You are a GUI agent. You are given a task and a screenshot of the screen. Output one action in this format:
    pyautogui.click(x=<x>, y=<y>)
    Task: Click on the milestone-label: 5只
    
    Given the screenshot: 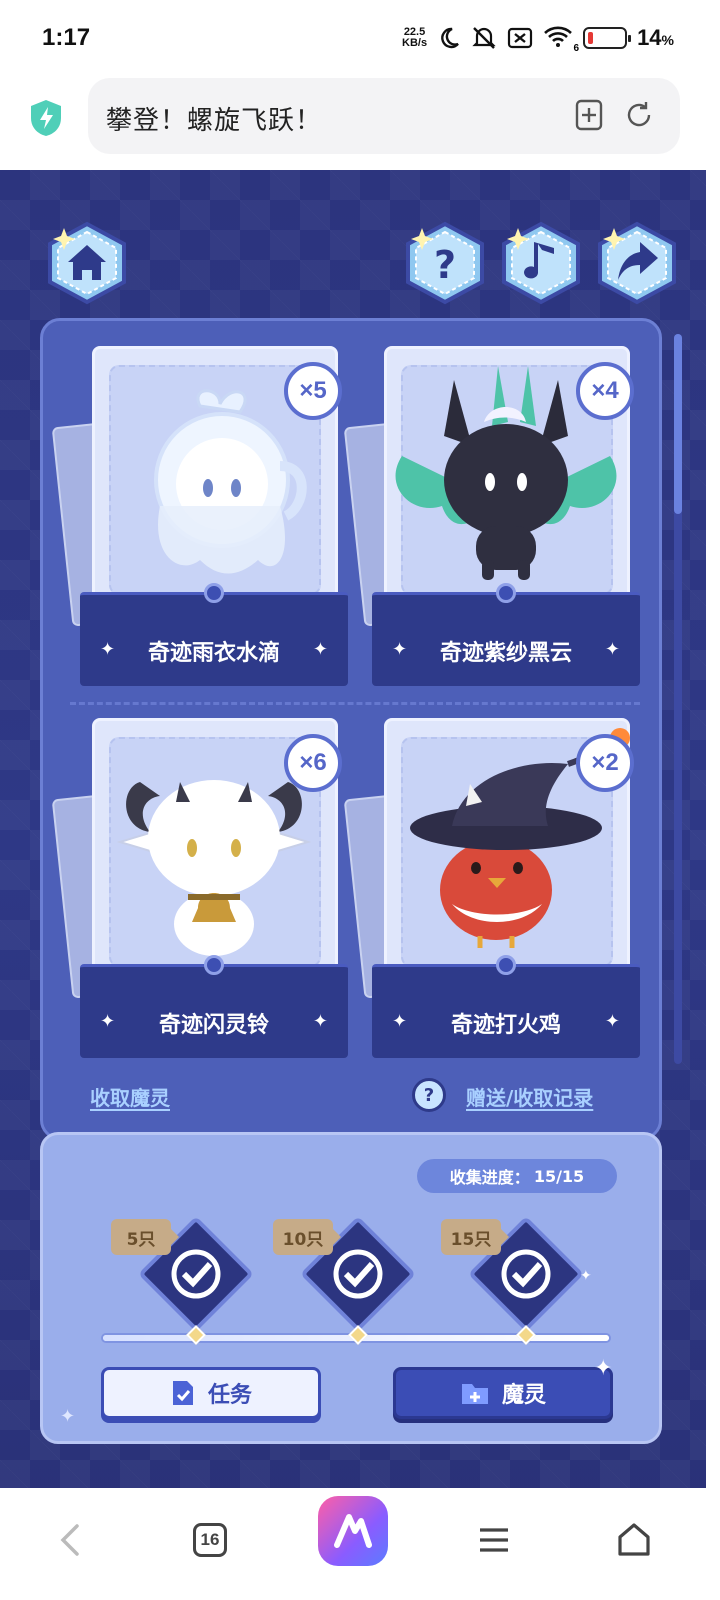 What is the action you would take?
    pyautogui.click(x=145, y=1237)
    